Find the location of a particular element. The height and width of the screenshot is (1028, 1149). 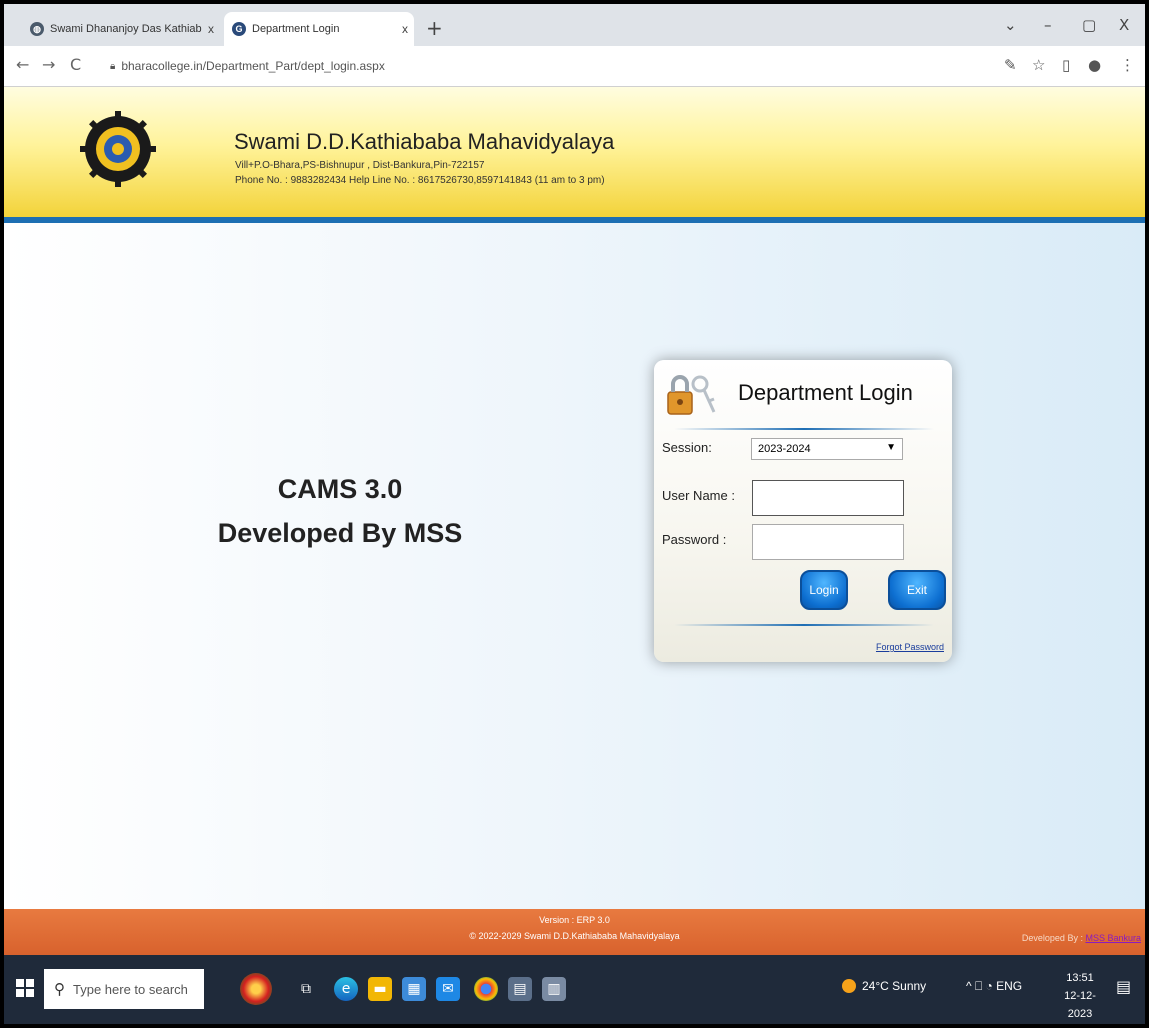

login-button: Login is located at coordinates (824, 590).